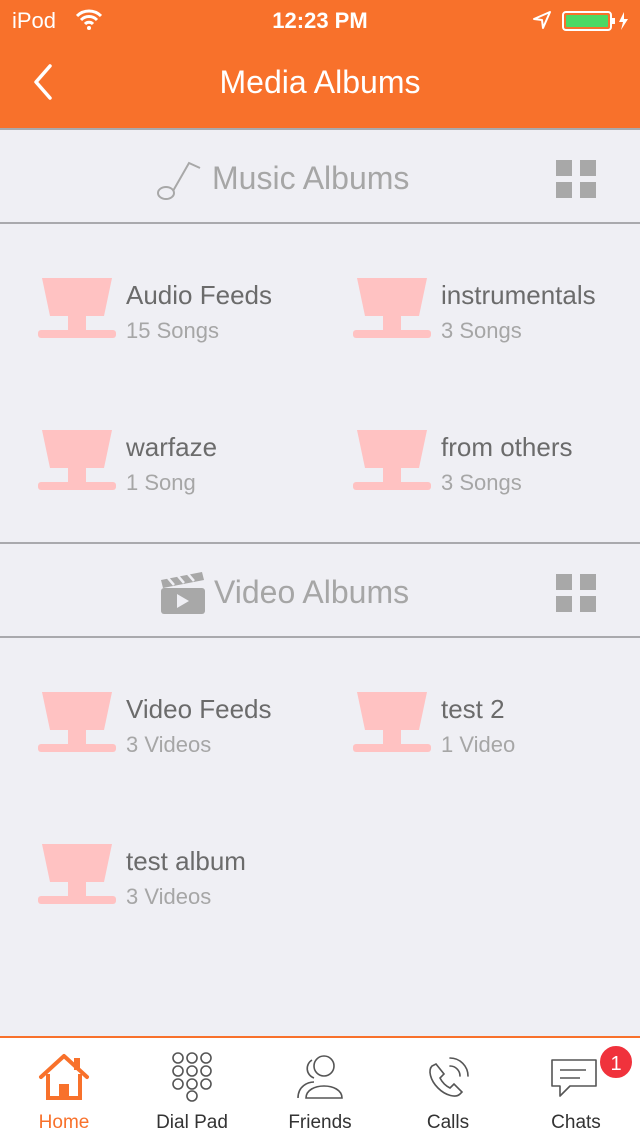 The height and width of the screenshot is (1136, 640). What do you see at coordinates (473, 709) in the screenshot?
I see `album-name: test 2` at bounding box center [473, 709].